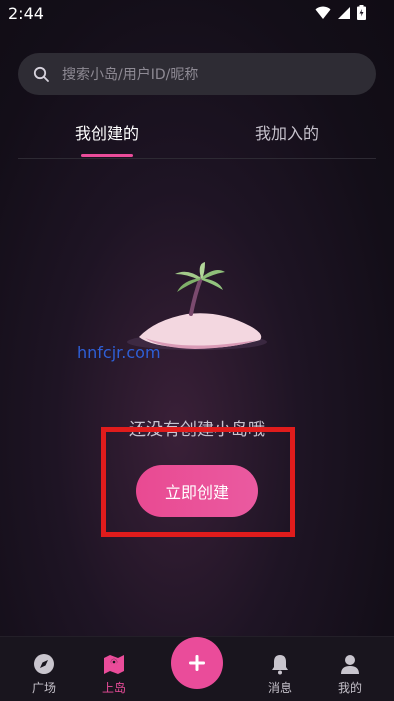 The image size is (394, 701). What do you see at coordinates (197, 491) in the screenshot?
I see `create-island-button: 立即创建` at bounding box center [197, 491].